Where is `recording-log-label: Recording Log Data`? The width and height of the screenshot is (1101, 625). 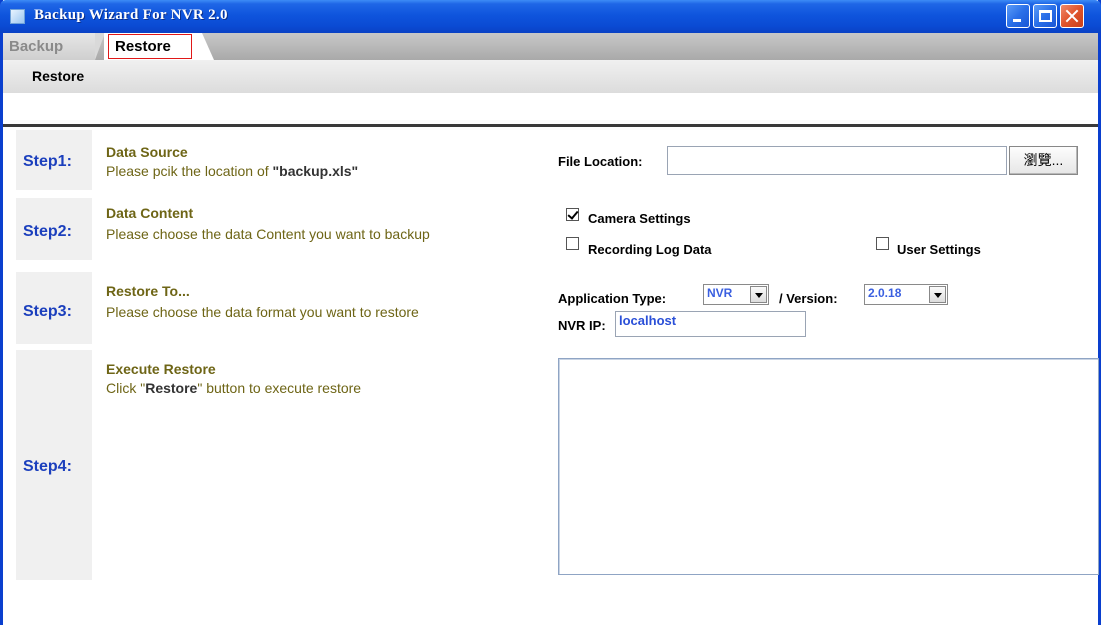
recording-log-label: Recording Log Data is located at coordinates (650, 249).